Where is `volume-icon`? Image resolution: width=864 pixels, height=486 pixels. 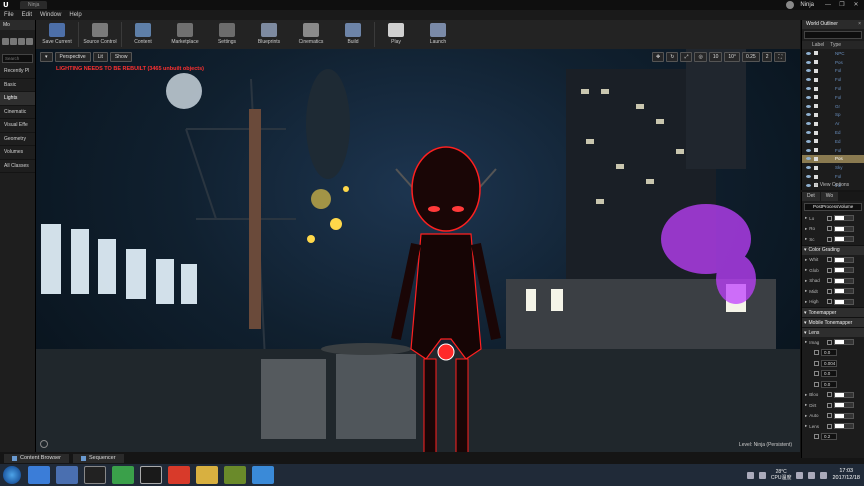
volume-icon is located at coordinates (812, 475).